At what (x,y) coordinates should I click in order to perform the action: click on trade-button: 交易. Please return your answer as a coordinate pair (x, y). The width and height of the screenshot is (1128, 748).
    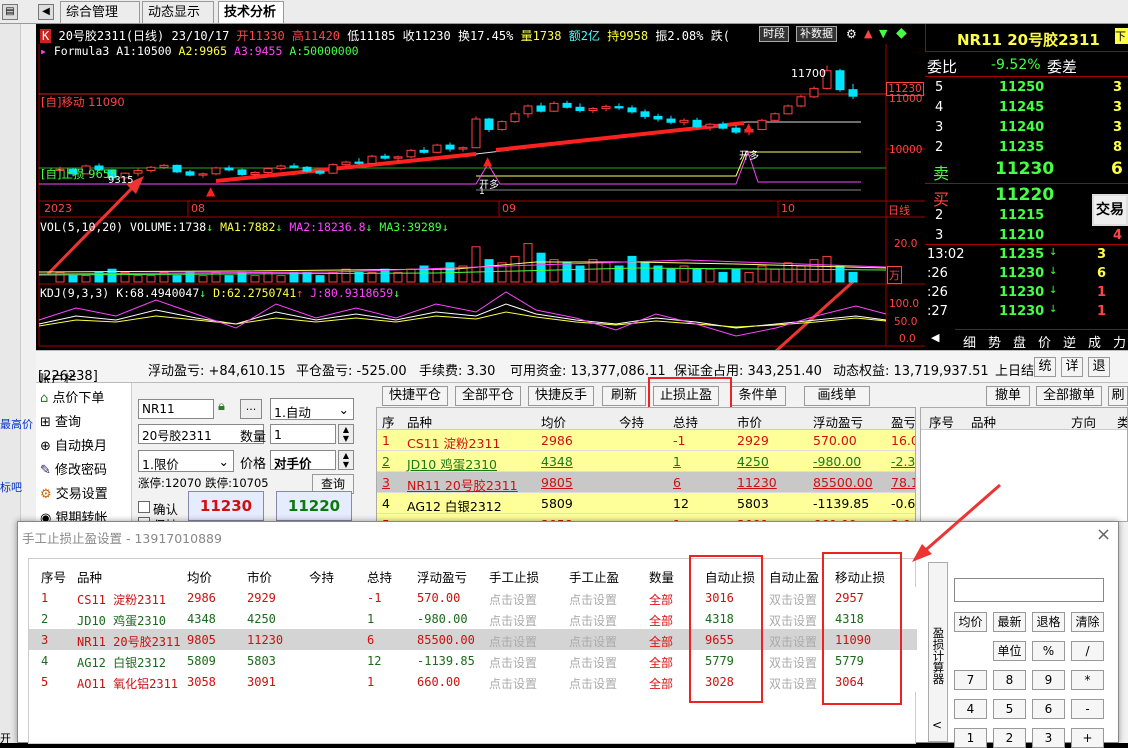
    Looking at the image, I should click on (1110, 210).